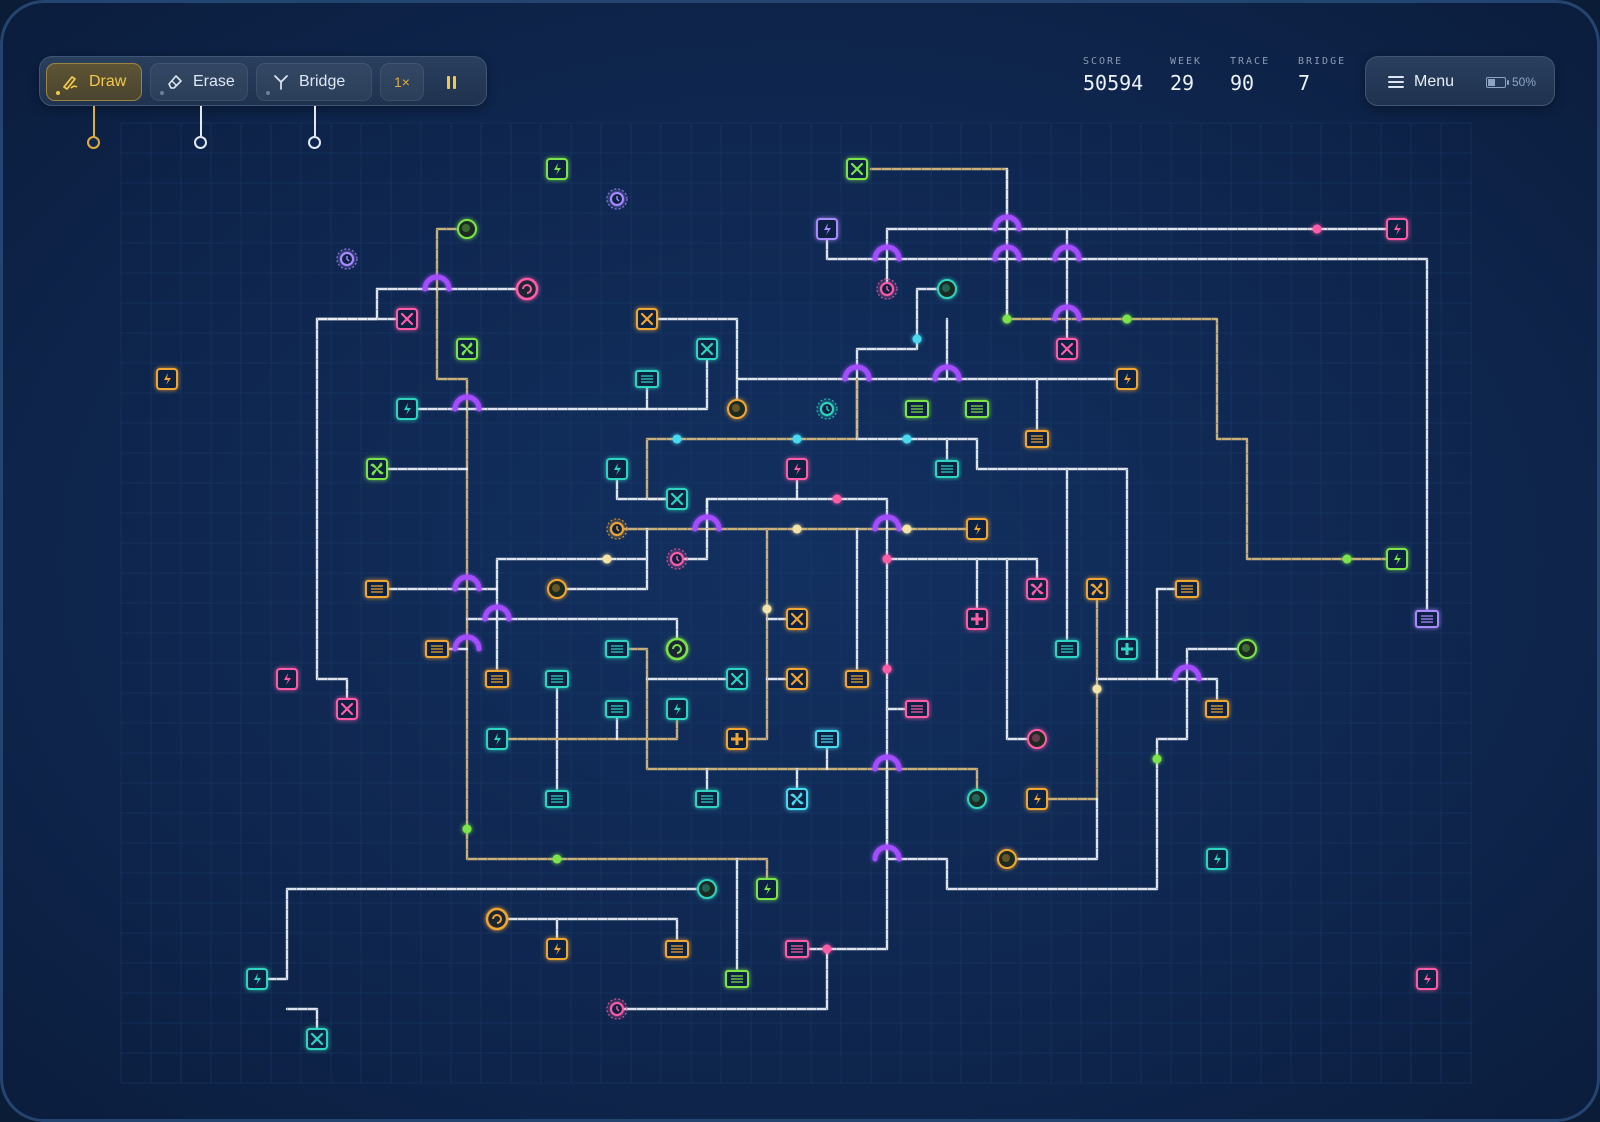 This screenshot has height=1122, width=1600. I want to click on draw-tool-button: Draw, so click(94, 82).